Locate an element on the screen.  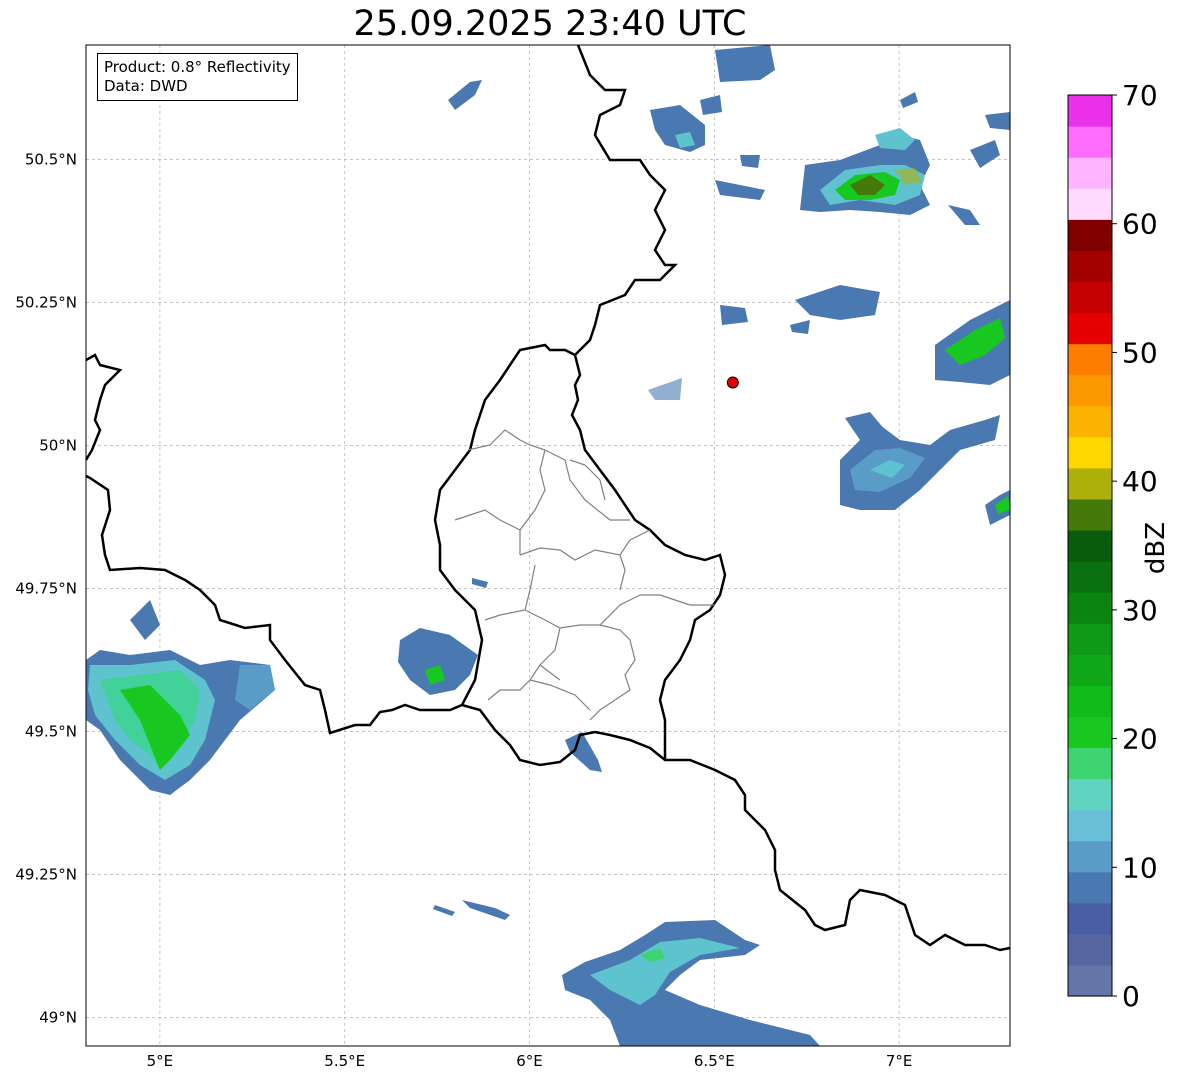
lat-tick-label: 49.75°N is located at coordinates (46, 588).